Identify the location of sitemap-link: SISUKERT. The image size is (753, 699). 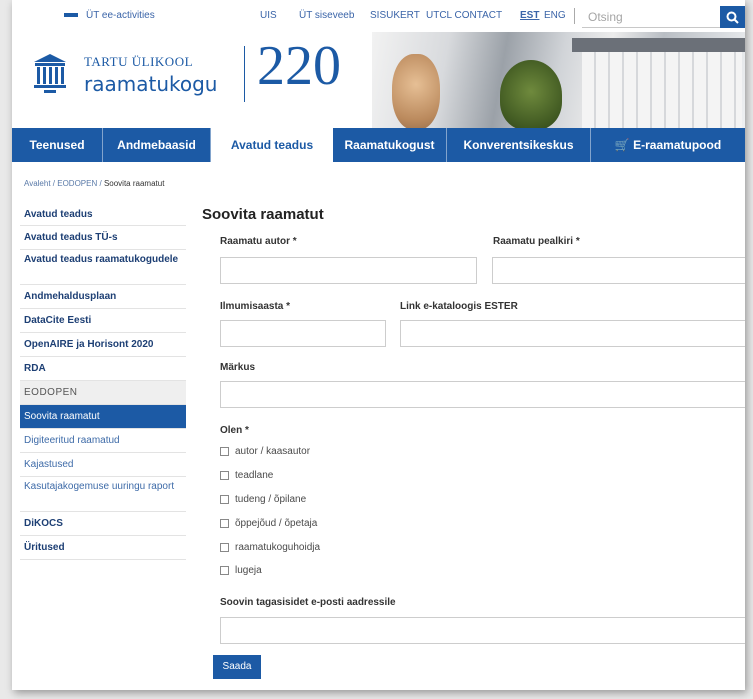
(395, 15).